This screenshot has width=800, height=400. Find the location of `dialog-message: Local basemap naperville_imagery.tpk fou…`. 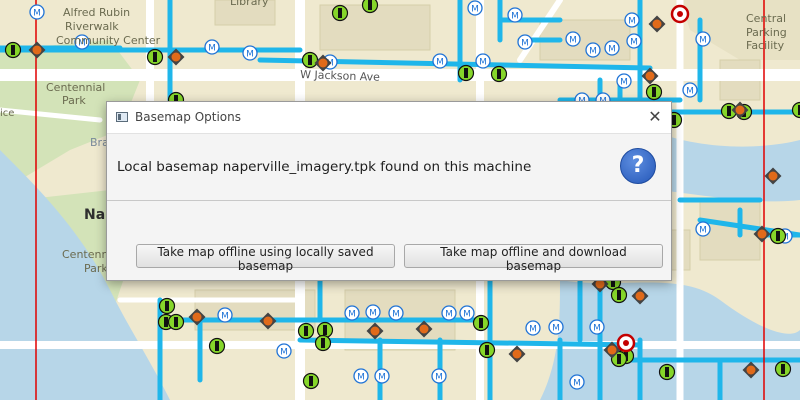

dialog-message: Local basemap naperville_imagery.tpk fou… is located at coordinates (324, 167).